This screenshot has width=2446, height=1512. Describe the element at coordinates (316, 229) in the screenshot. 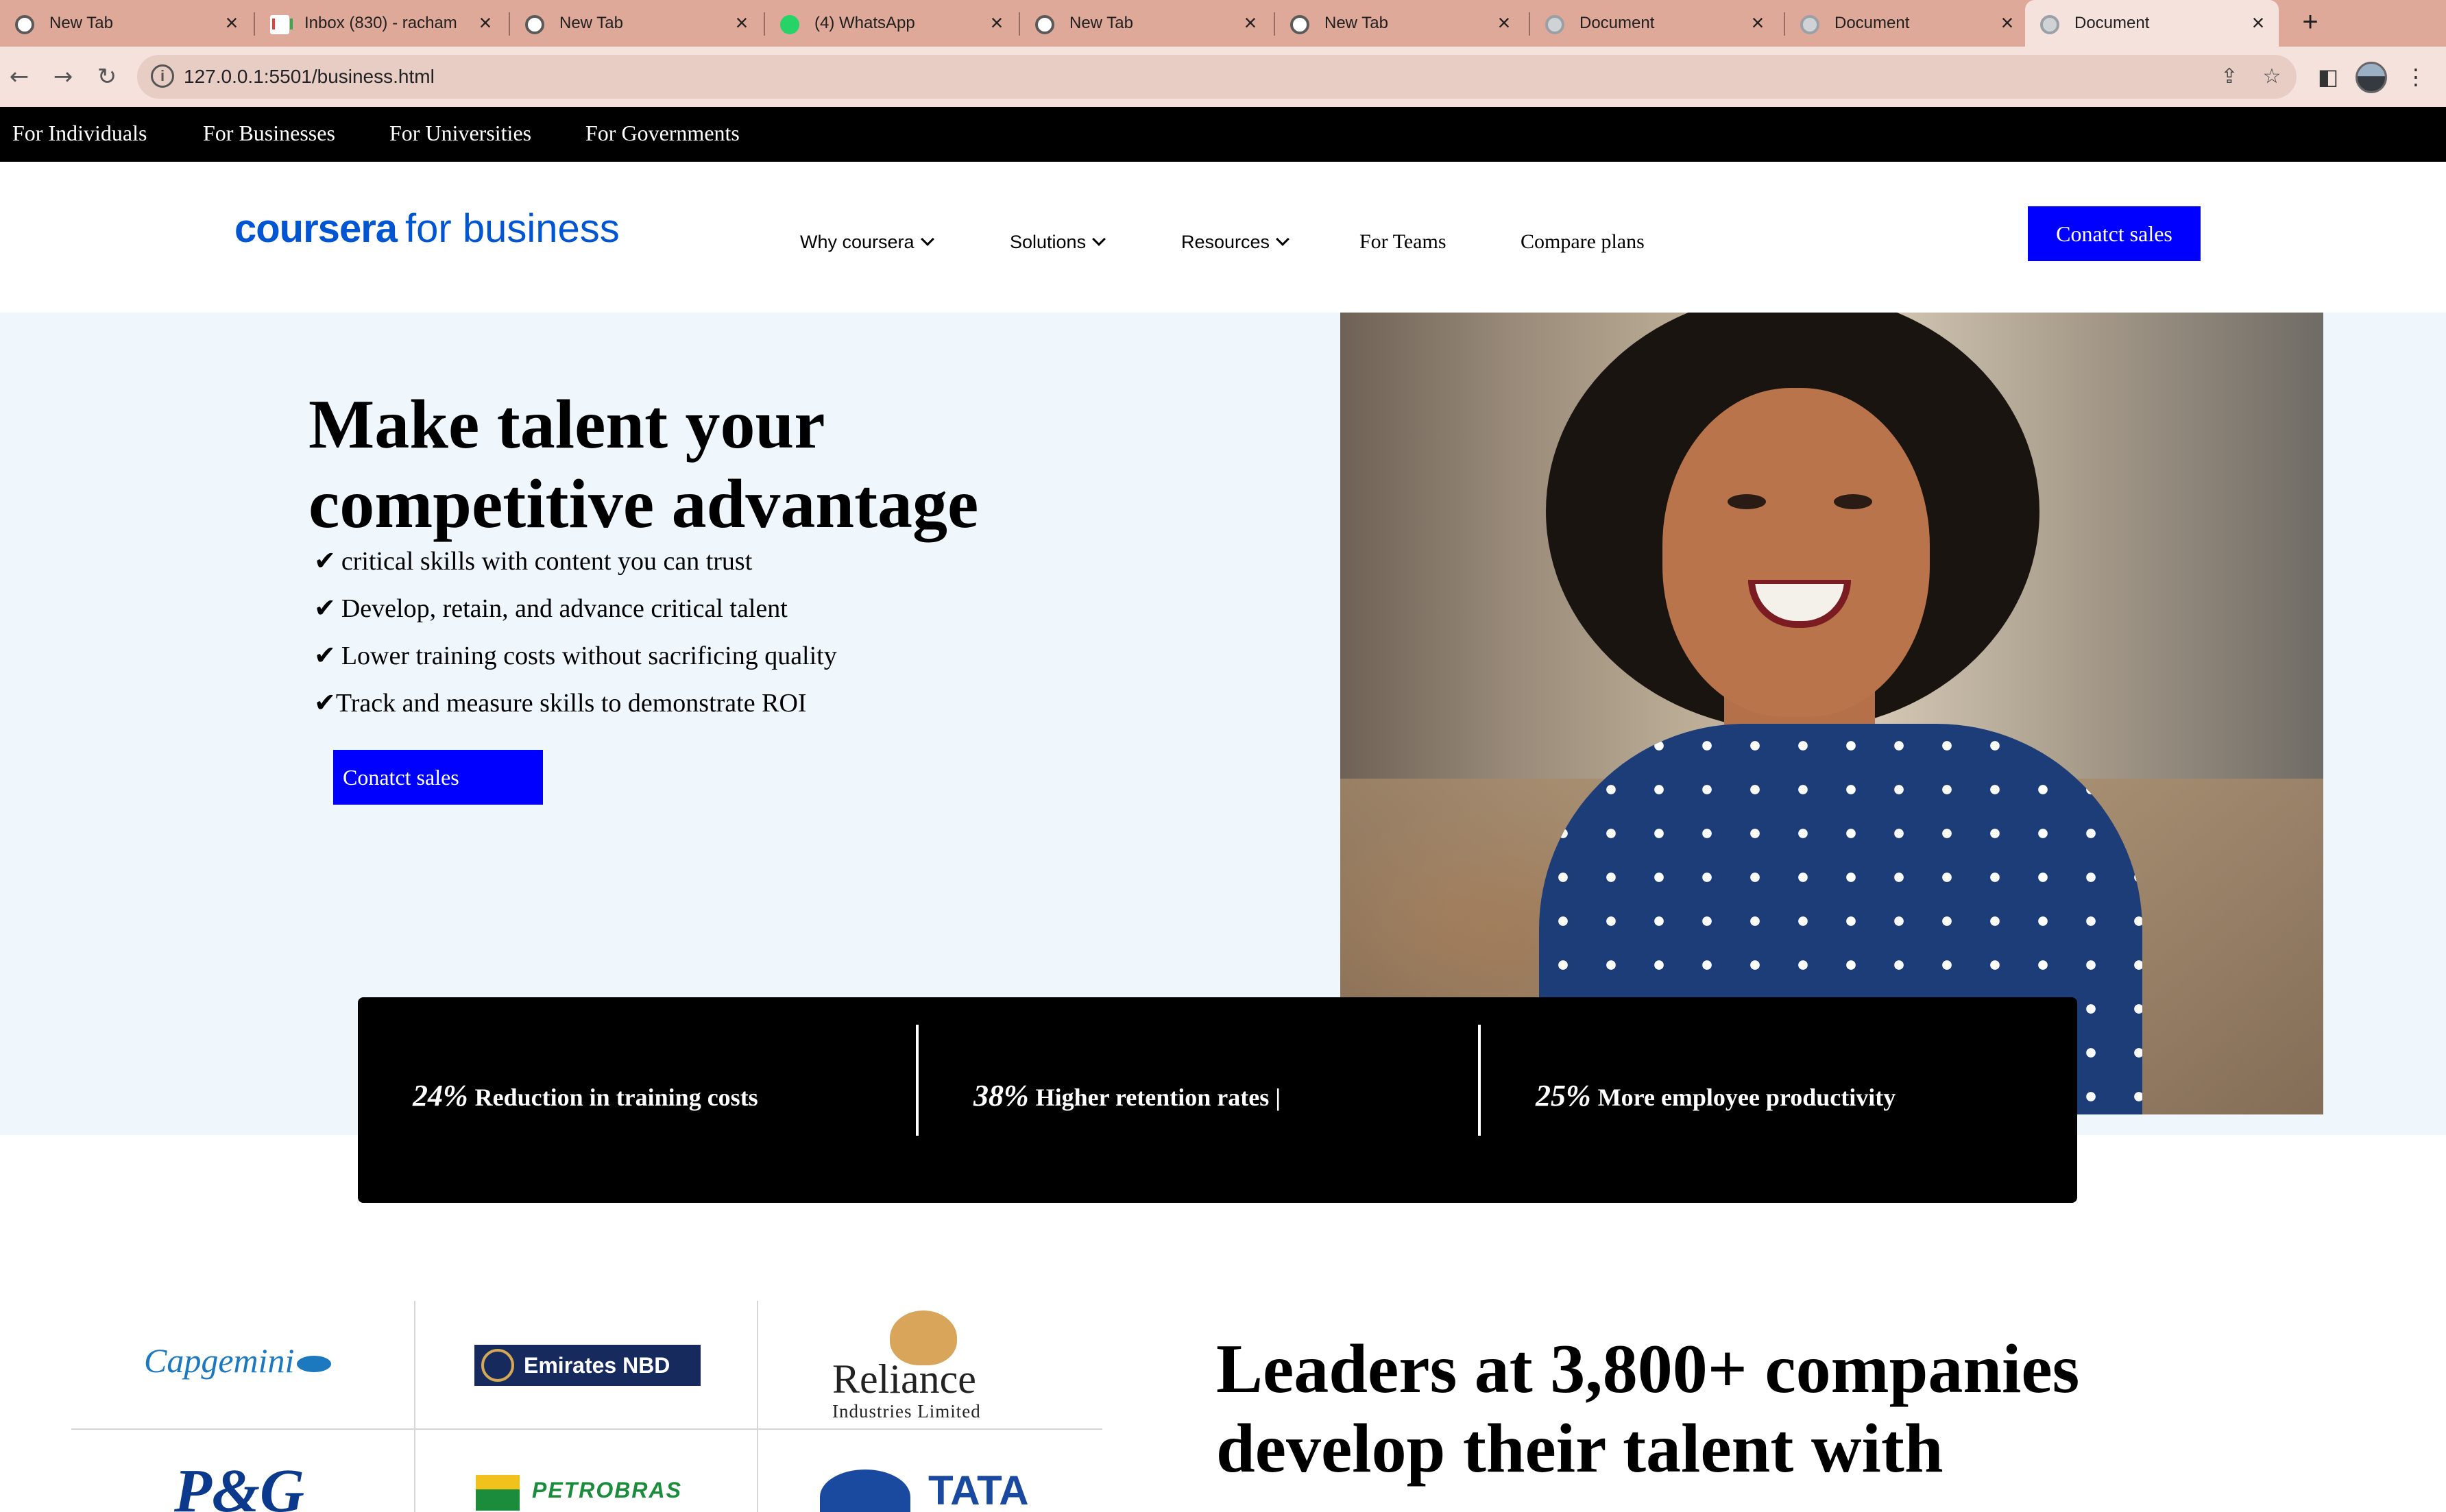

I see `logo-brand: coursera` at that location.